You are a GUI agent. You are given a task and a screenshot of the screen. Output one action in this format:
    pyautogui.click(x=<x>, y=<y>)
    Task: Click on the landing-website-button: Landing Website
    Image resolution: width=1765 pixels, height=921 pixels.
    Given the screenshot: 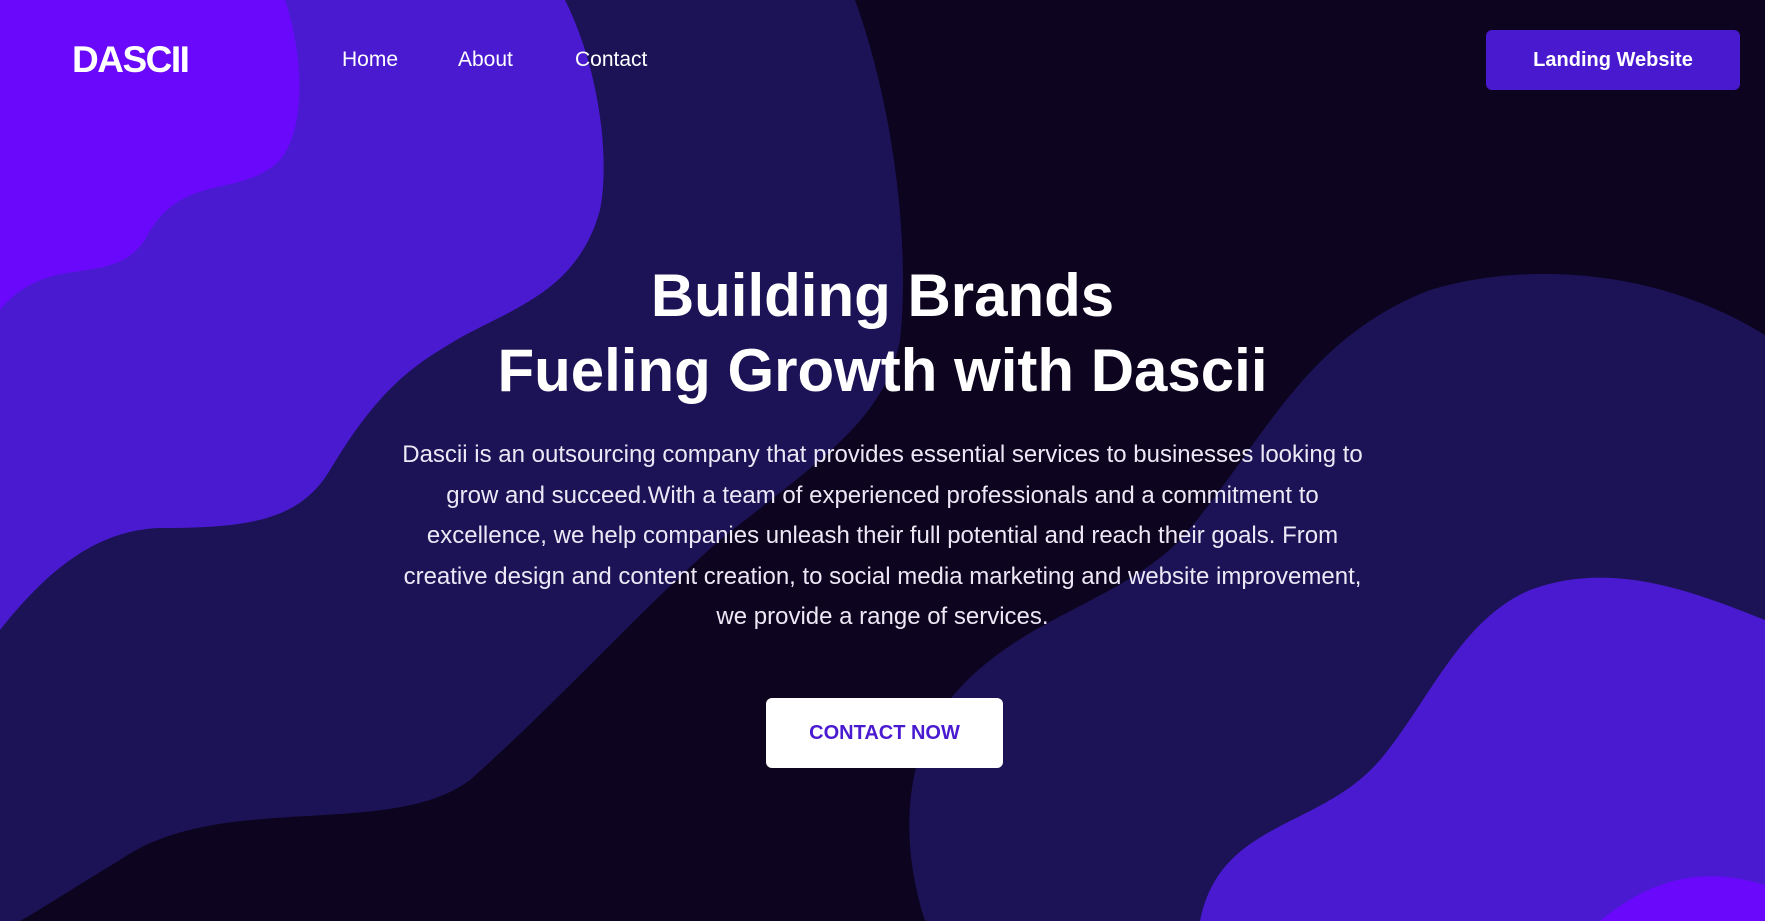 What is the action you would take?
    pyautogui.click(x=1613, y=60)
    